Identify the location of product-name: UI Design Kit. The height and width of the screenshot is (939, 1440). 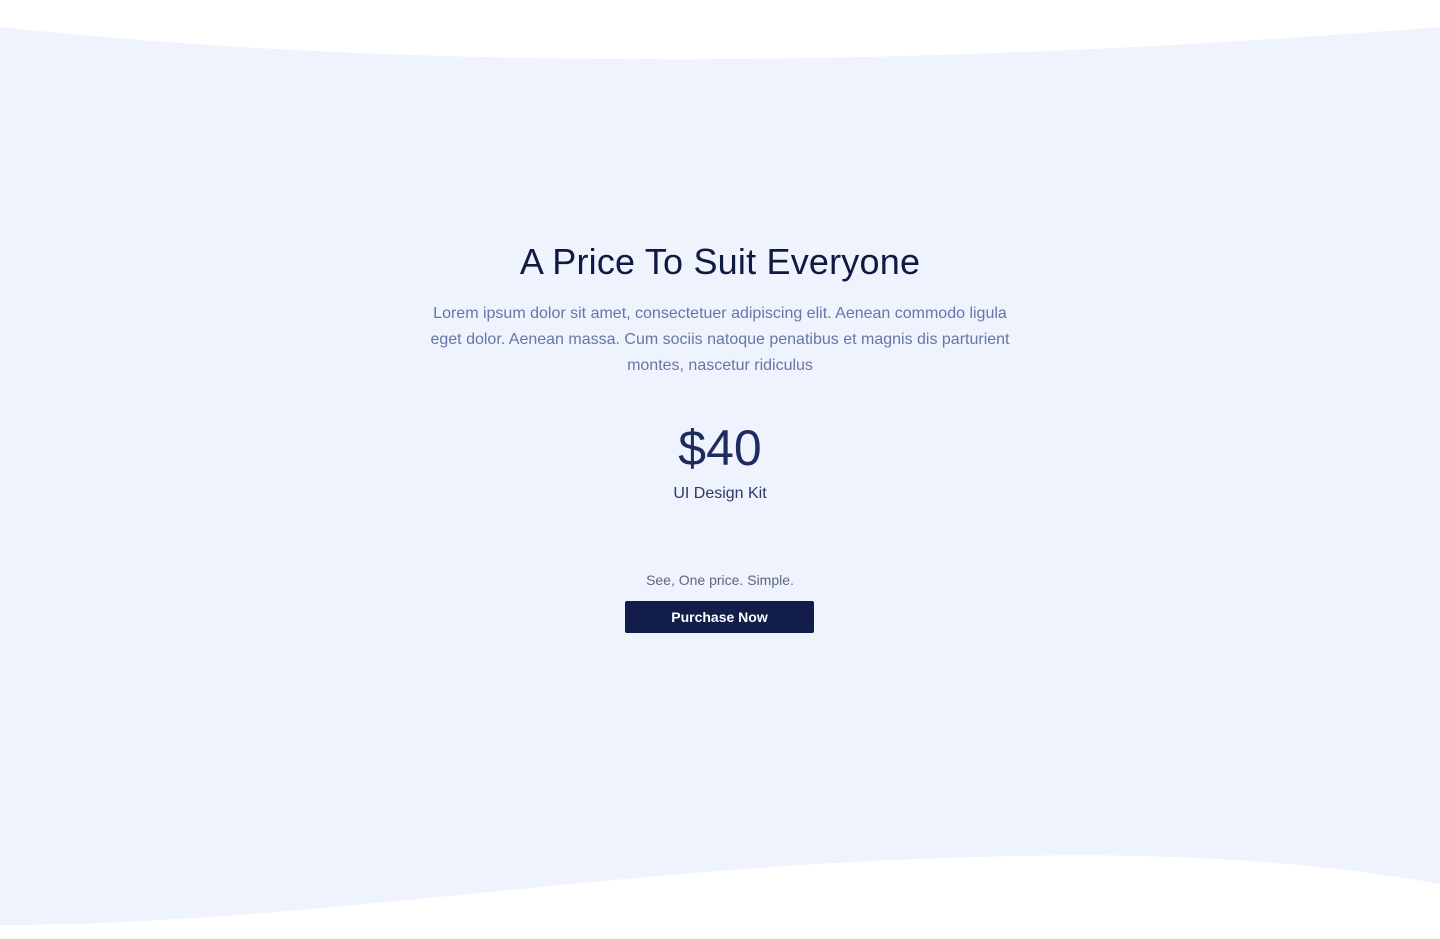
(720, 493).